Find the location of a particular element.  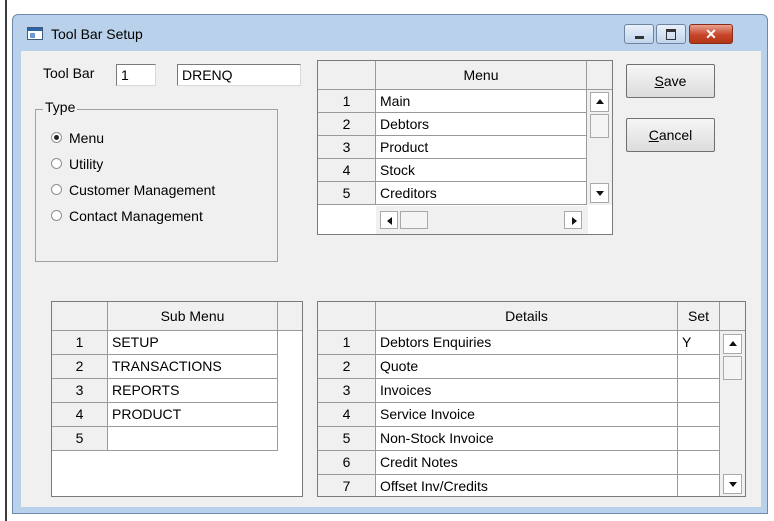

type-group-title: Type is located at coordinates (60, 107).